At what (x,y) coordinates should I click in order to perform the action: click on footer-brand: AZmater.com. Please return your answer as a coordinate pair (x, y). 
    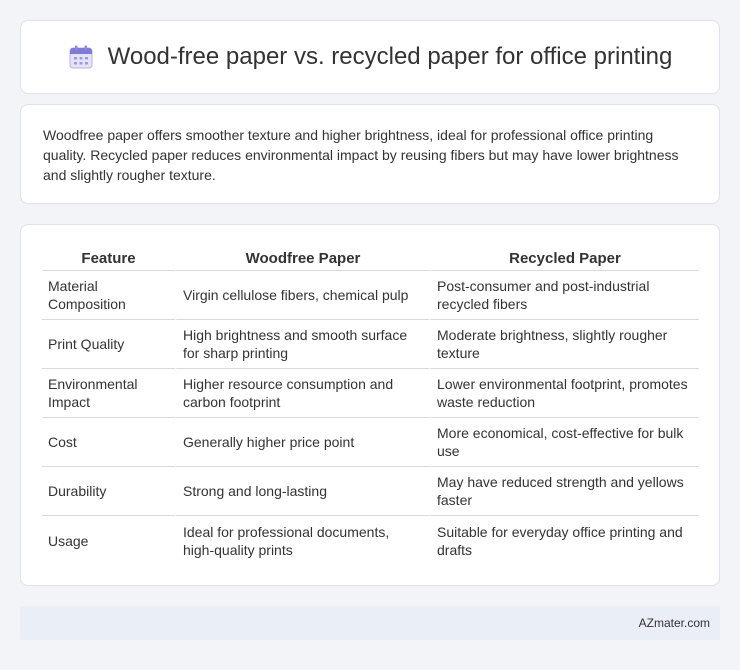
    Looking at the image, I should click on (674, 623).